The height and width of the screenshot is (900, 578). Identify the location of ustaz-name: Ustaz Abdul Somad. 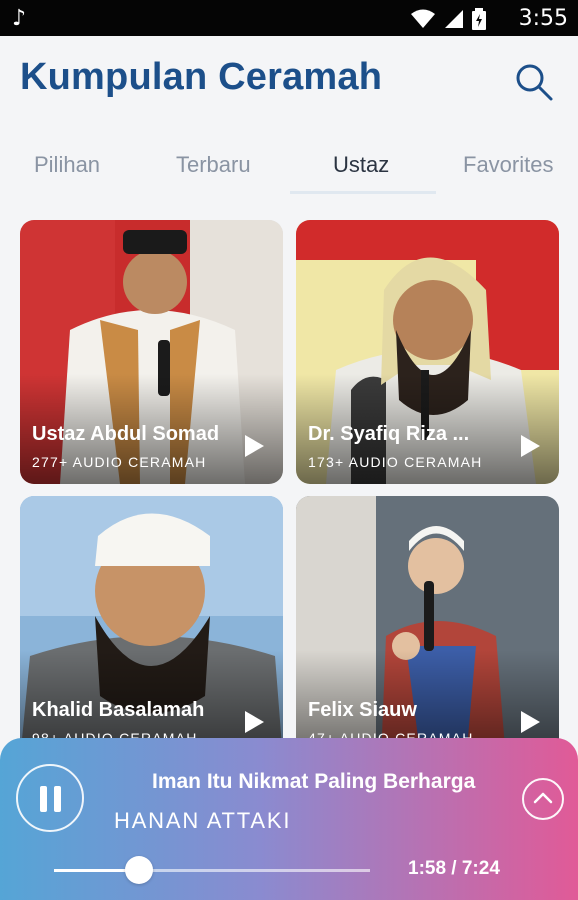
(126, 434).